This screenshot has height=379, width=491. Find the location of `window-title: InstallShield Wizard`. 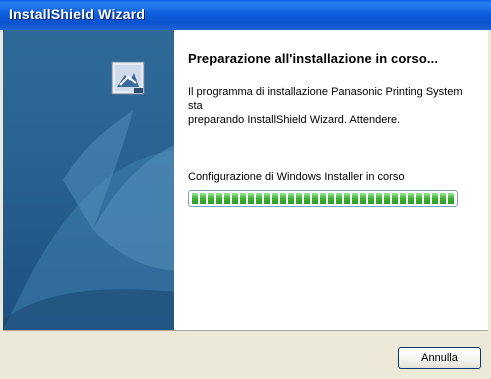

window-title: InstallShield Wizard is located at coordinates (77, 14).